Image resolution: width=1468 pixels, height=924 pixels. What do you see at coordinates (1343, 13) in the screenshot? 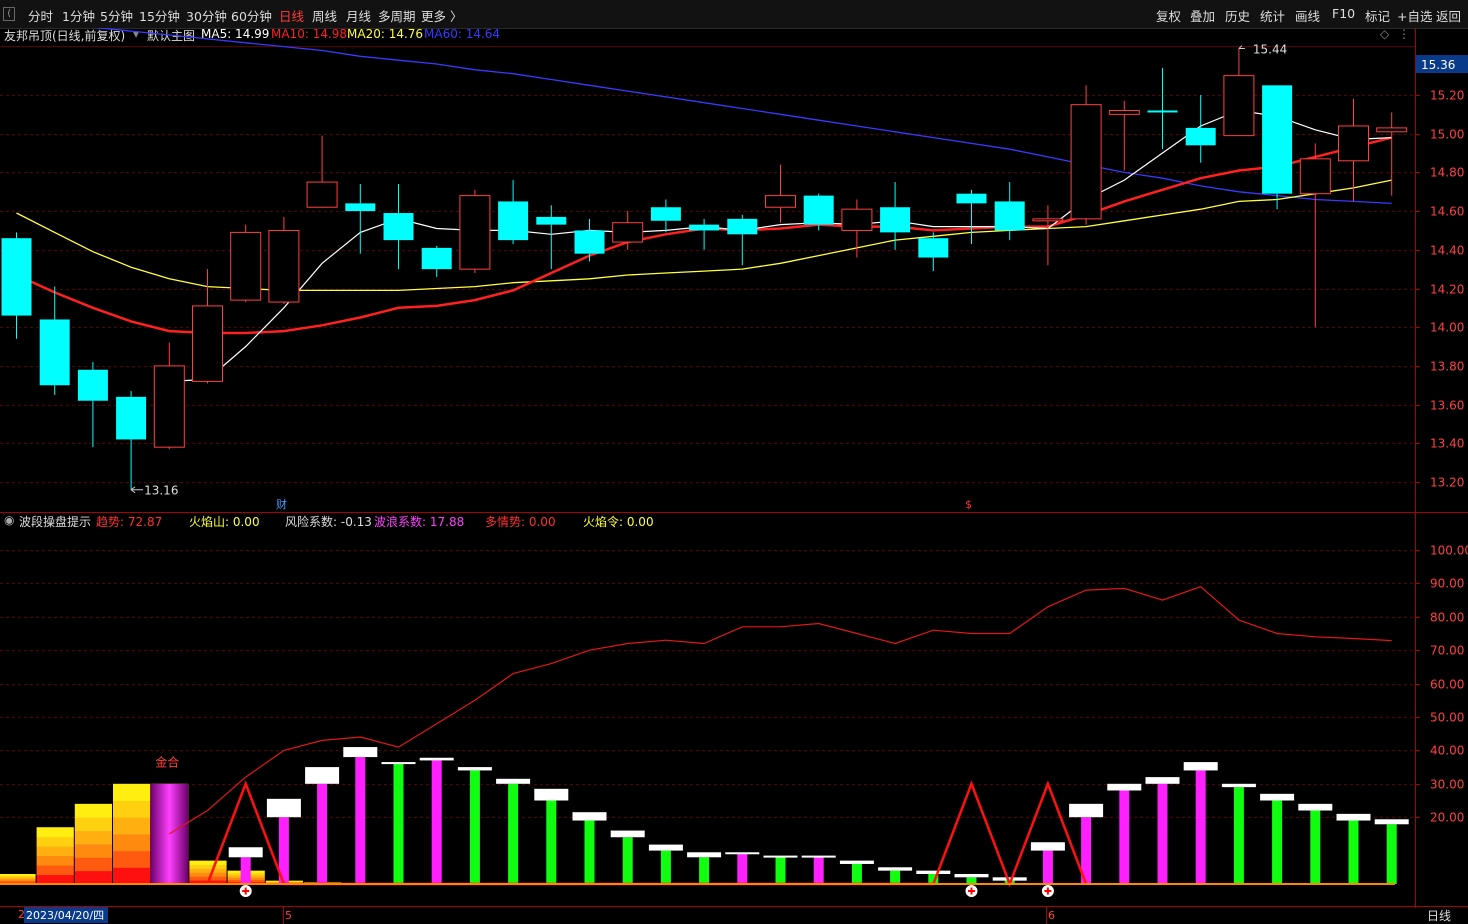
I see `tool-button: F10` at bounding box center [1343, 13].